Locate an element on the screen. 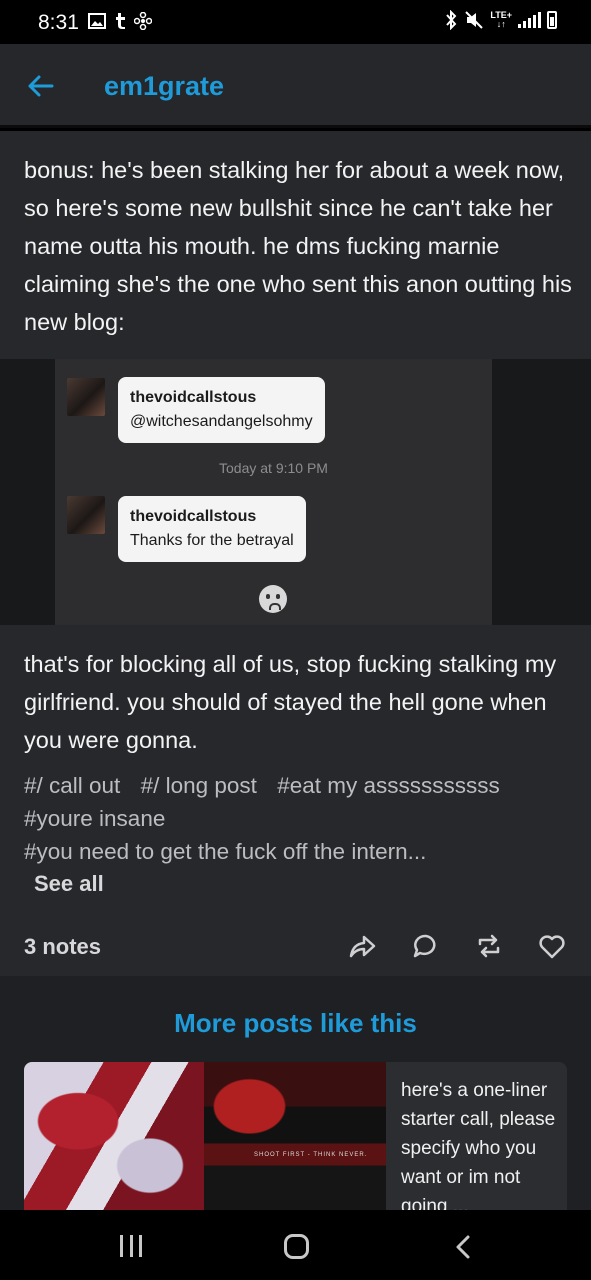  post-thumbnail is located at coordinates (114, 1136).